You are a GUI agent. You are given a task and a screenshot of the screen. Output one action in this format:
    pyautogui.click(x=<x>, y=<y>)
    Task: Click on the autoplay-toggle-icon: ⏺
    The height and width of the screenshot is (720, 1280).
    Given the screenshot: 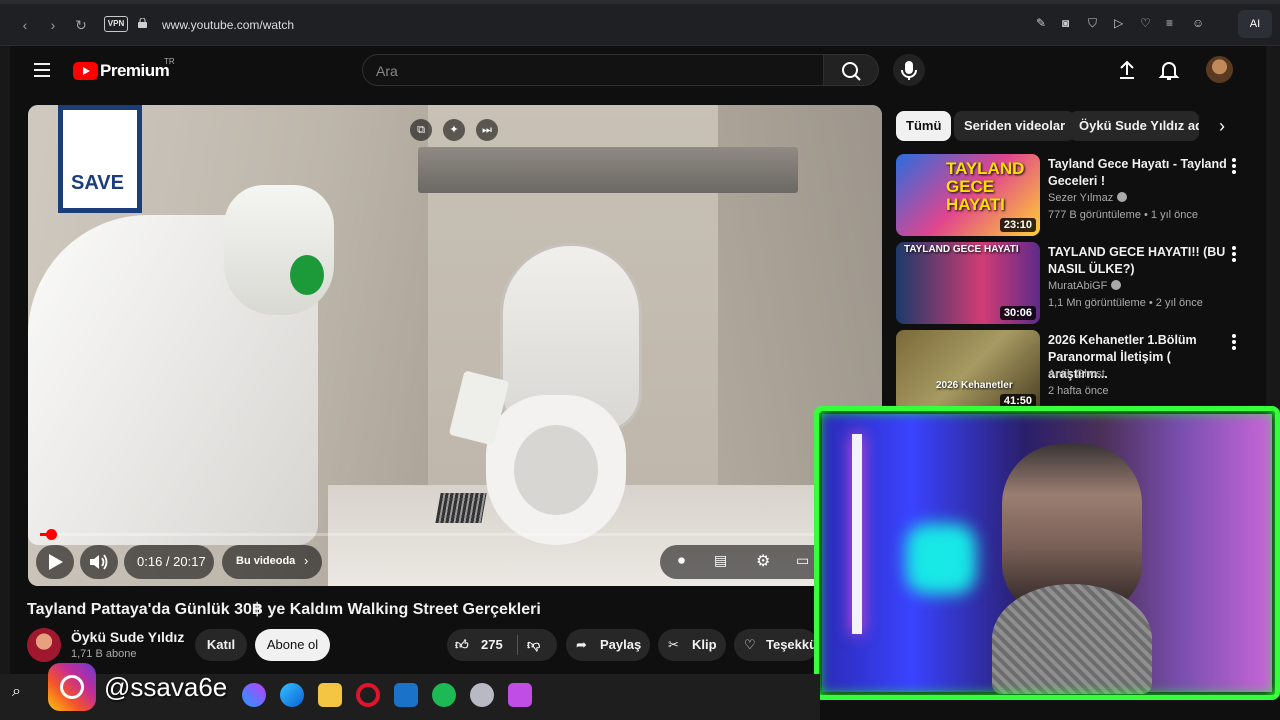 What is the action you would take?
    pyautogui.click(x=681, y=560)
    